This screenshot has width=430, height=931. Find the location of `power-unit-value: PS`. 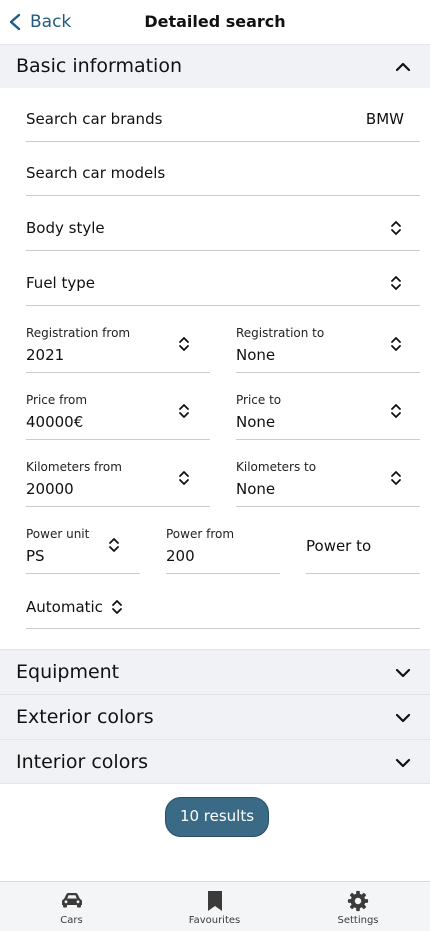

power-unit-value: PS is located at coordinates (35, 556).